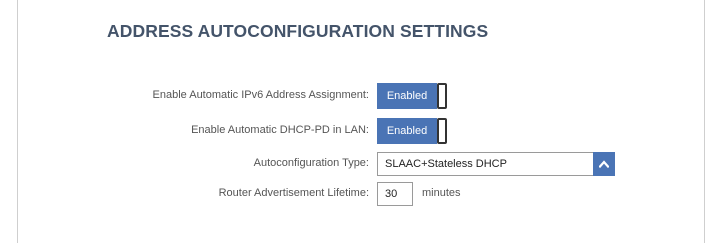  What do you see at coordinates (407, 96) in the screenshot?
I see `auto-ipv6-toggle-state: Enabled` at bounding box center [407, 96].